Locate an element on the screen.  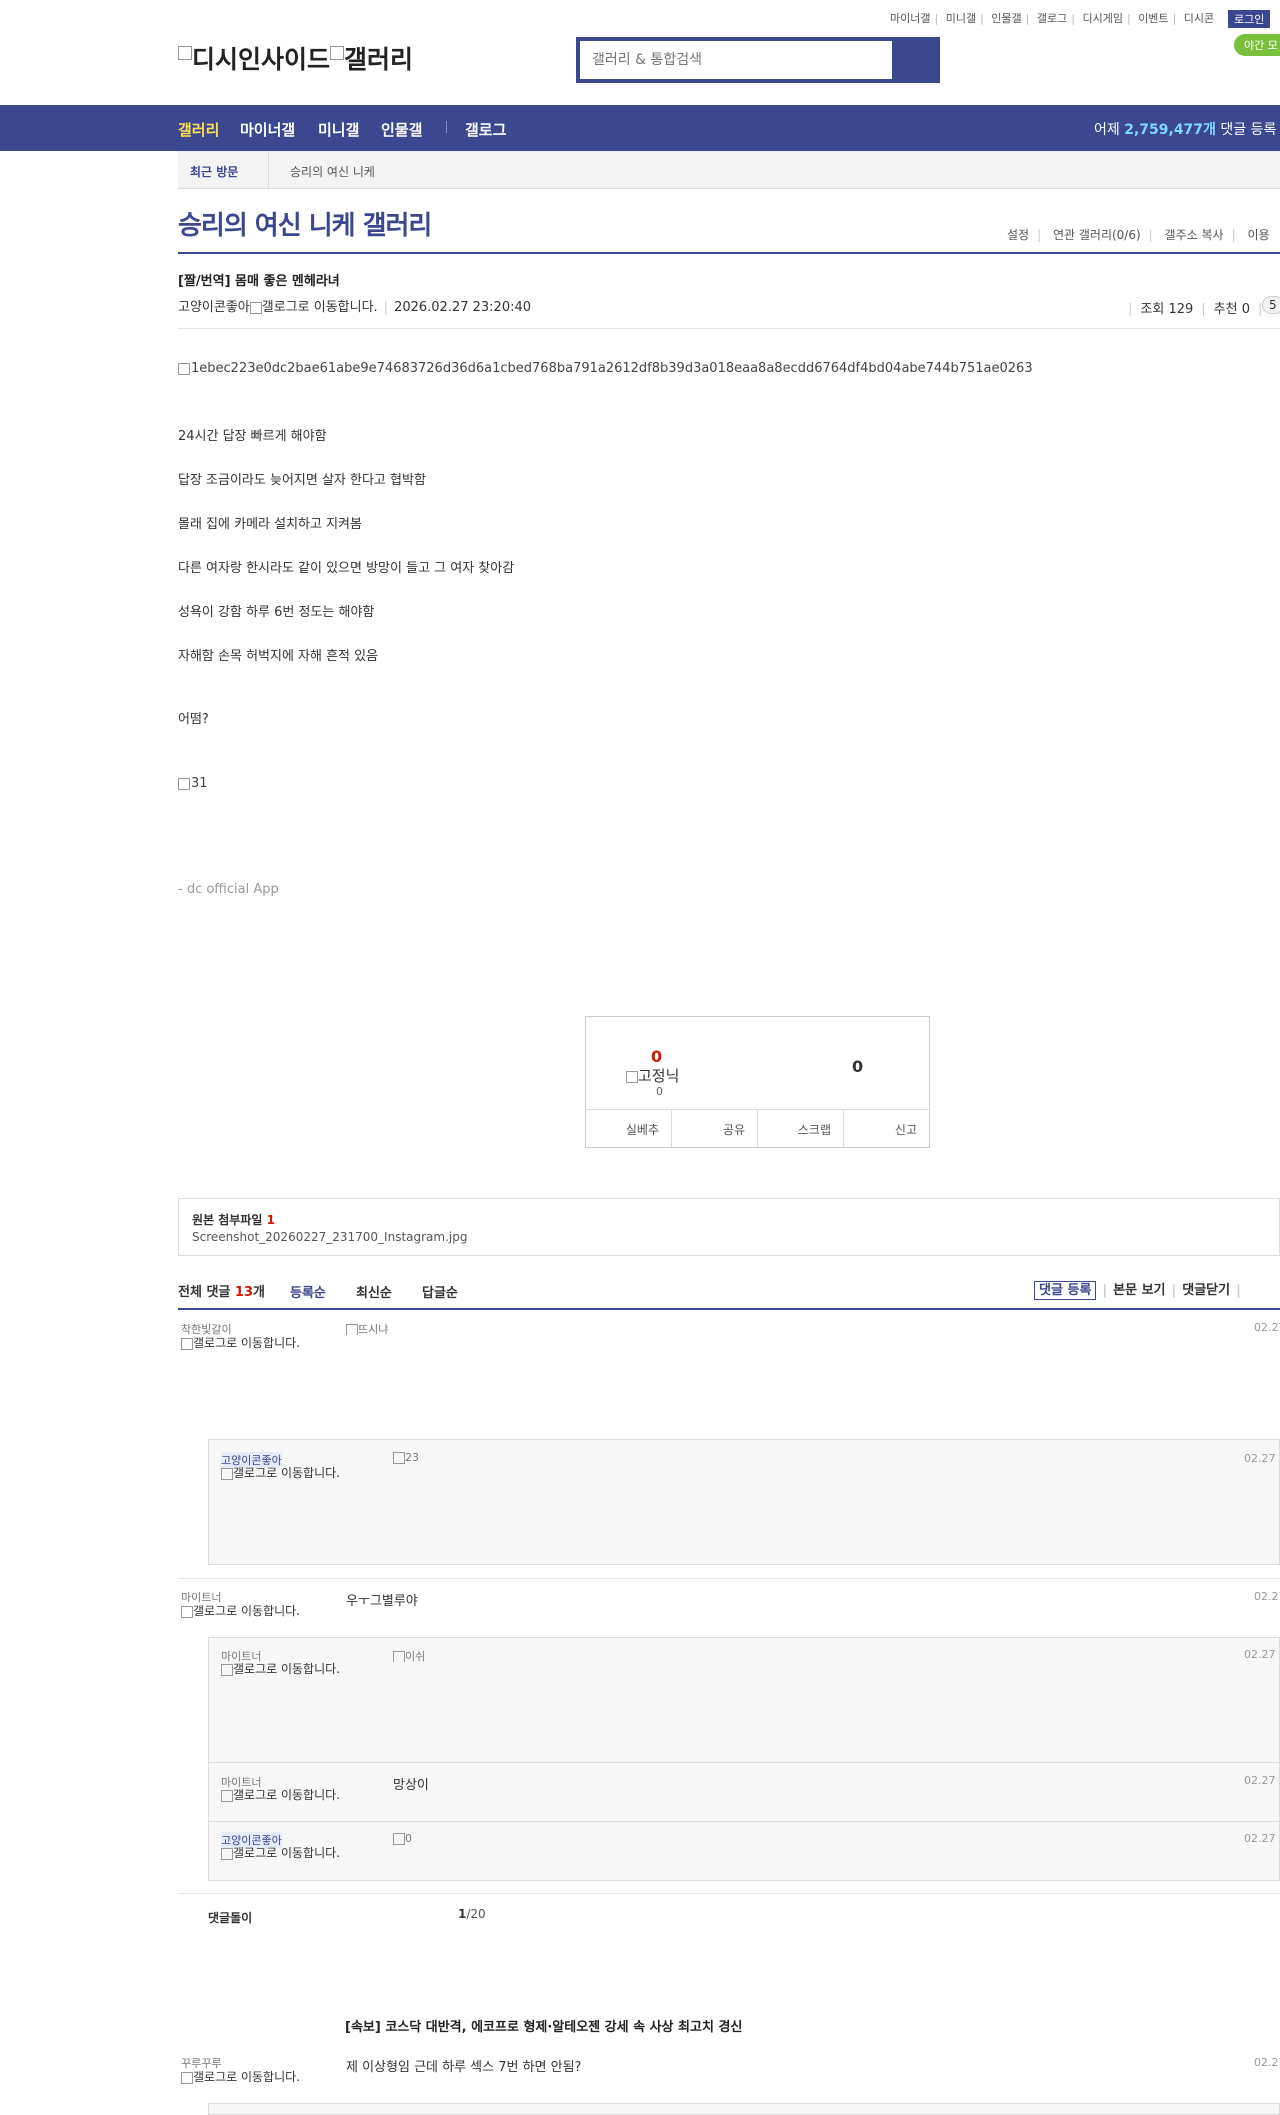
comment-nick: 착한빛갈이 is located at coordinates (206, 1329).